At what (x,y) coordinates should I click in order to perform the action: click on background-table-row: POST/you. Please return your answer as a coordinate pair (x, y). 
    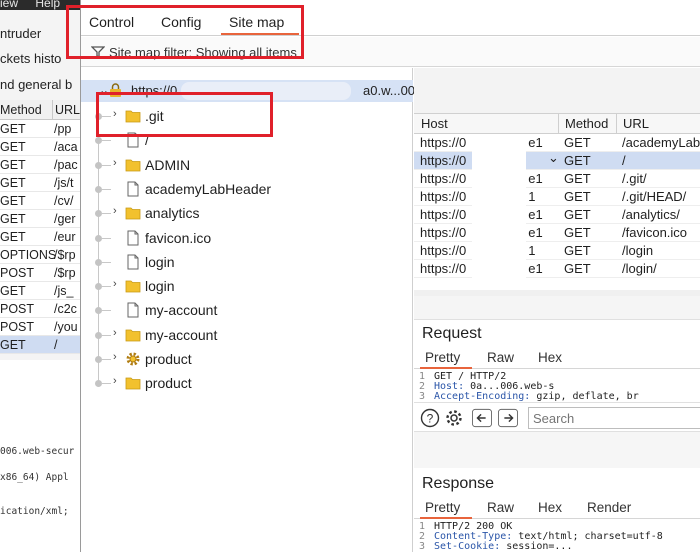
    Looking at the image, I should click on (40, 327).